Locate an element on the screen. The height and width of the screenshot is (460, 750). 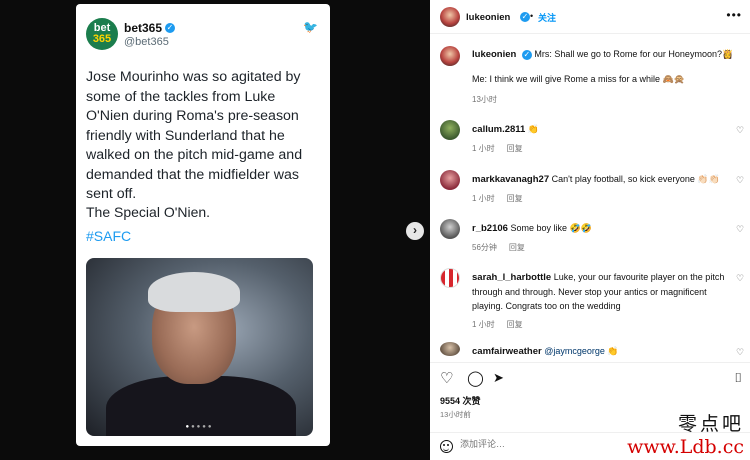
author-username: lukeonien is located at coordinates (488, 17).